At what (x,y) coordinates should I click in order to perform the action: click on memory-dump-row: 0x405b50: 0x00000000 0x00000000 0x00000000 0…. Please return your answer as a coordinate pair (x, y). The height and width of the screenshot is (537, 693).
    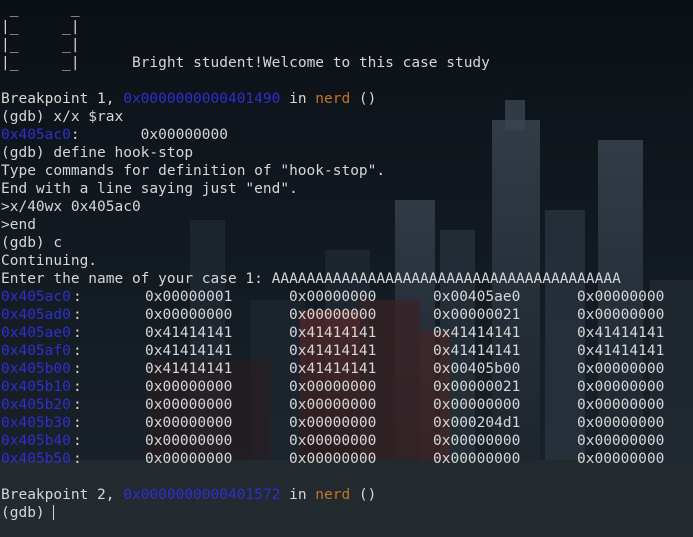
    Looking at the image, I should click on (347, 459).